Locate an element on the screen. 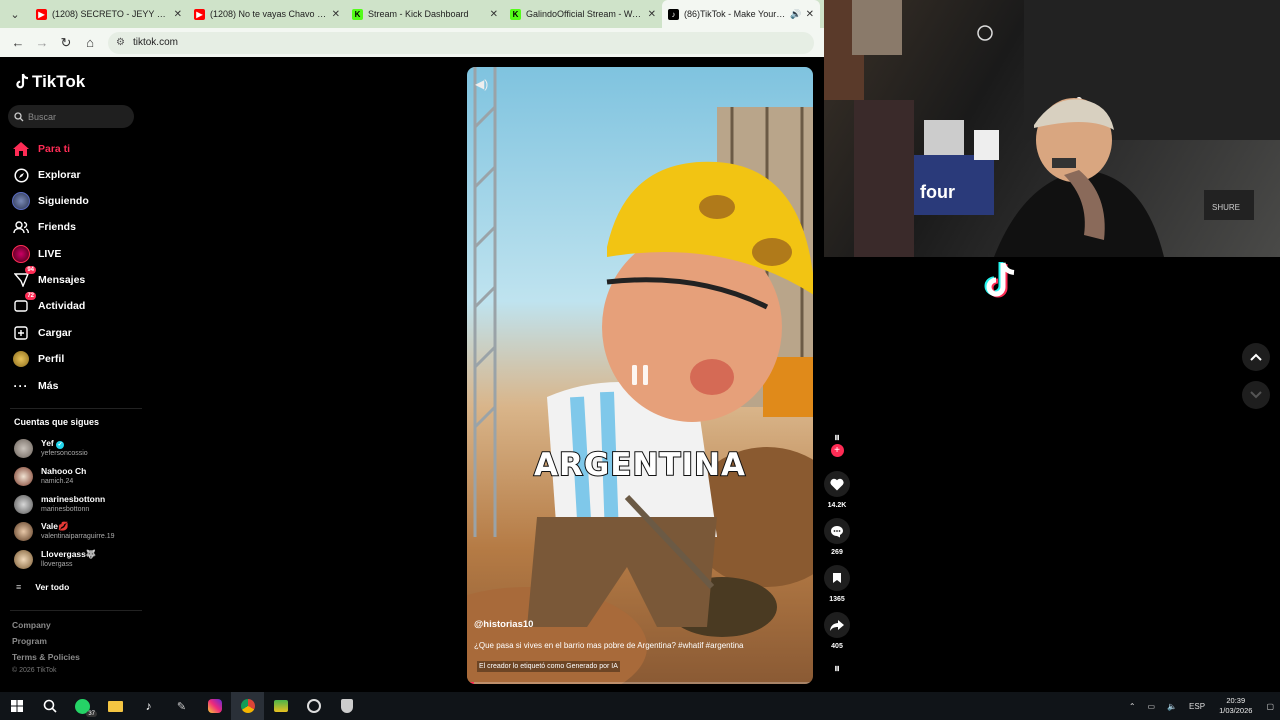  feather-icon: ✎ is located at coordinates (181, 706).